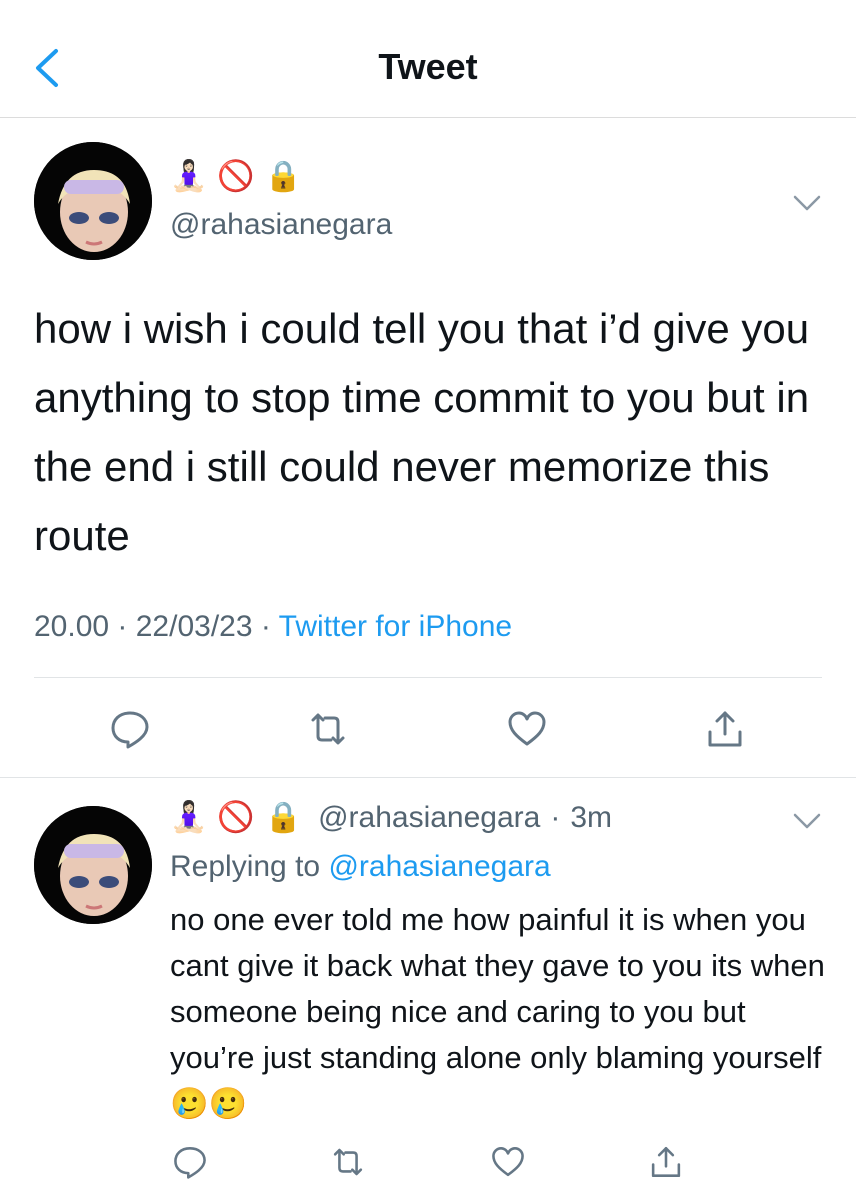 The height and width of the screenshot is (1200, 856). I want to click on trailing-emojis: 🥲🥲, so click(209, 1103).